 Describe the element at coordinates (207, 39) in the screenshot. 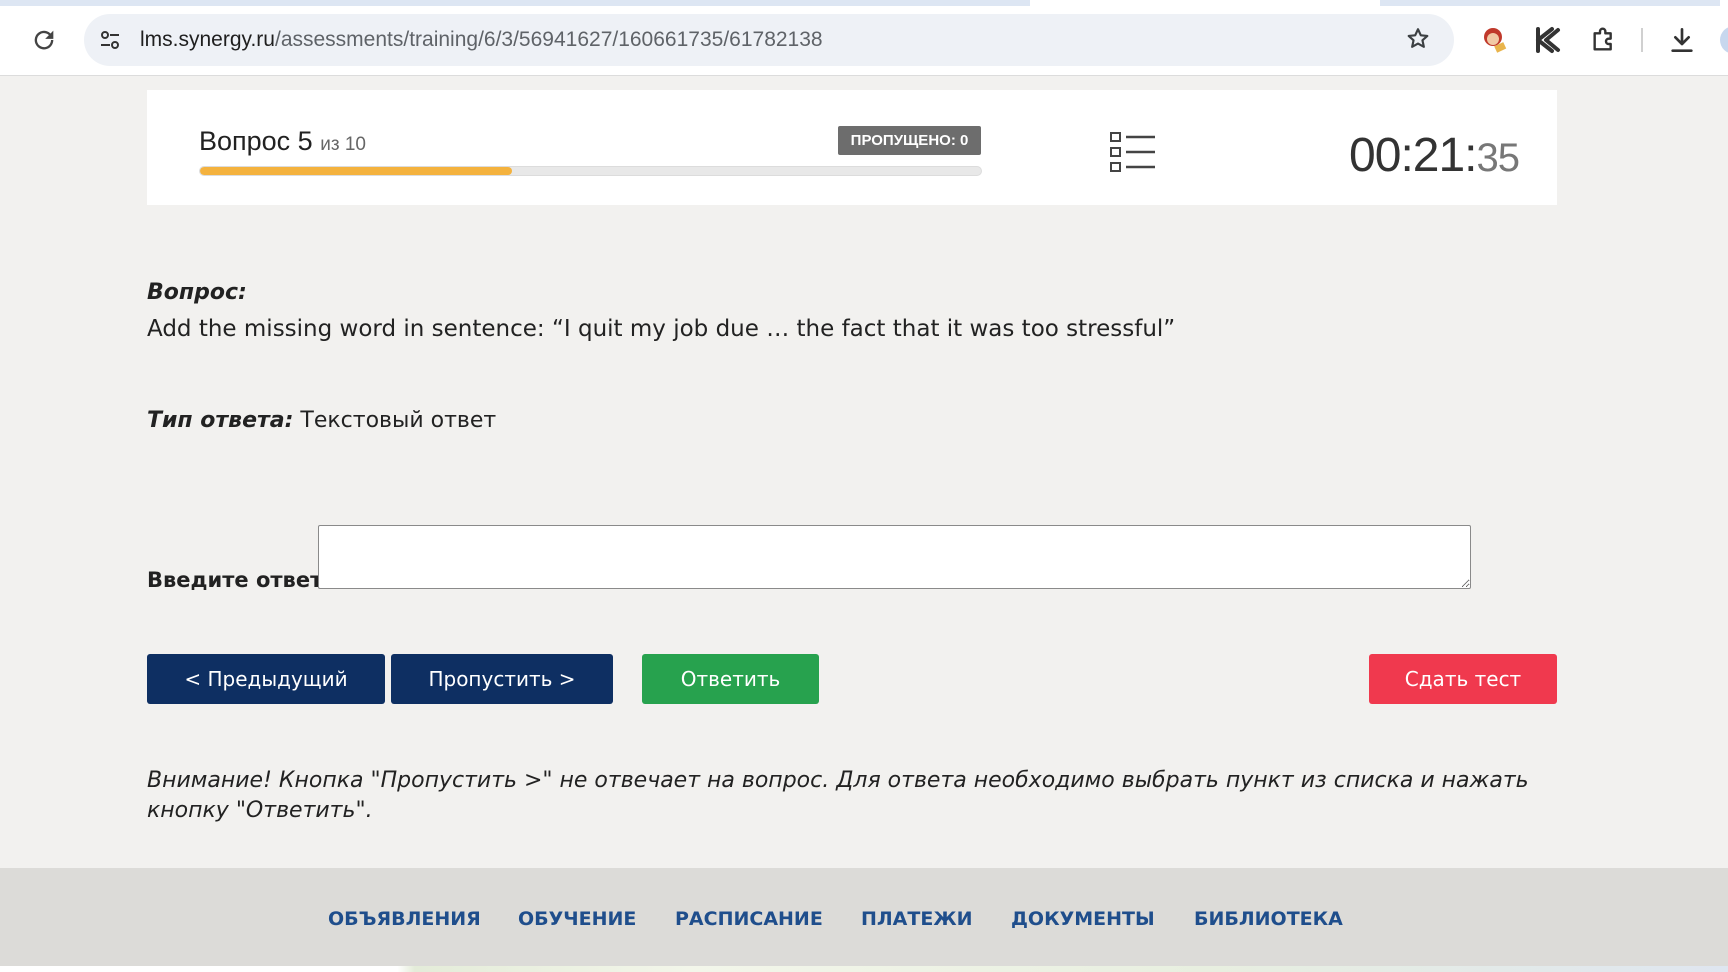

I see `url-host: lms.synergy.ru` at that location.